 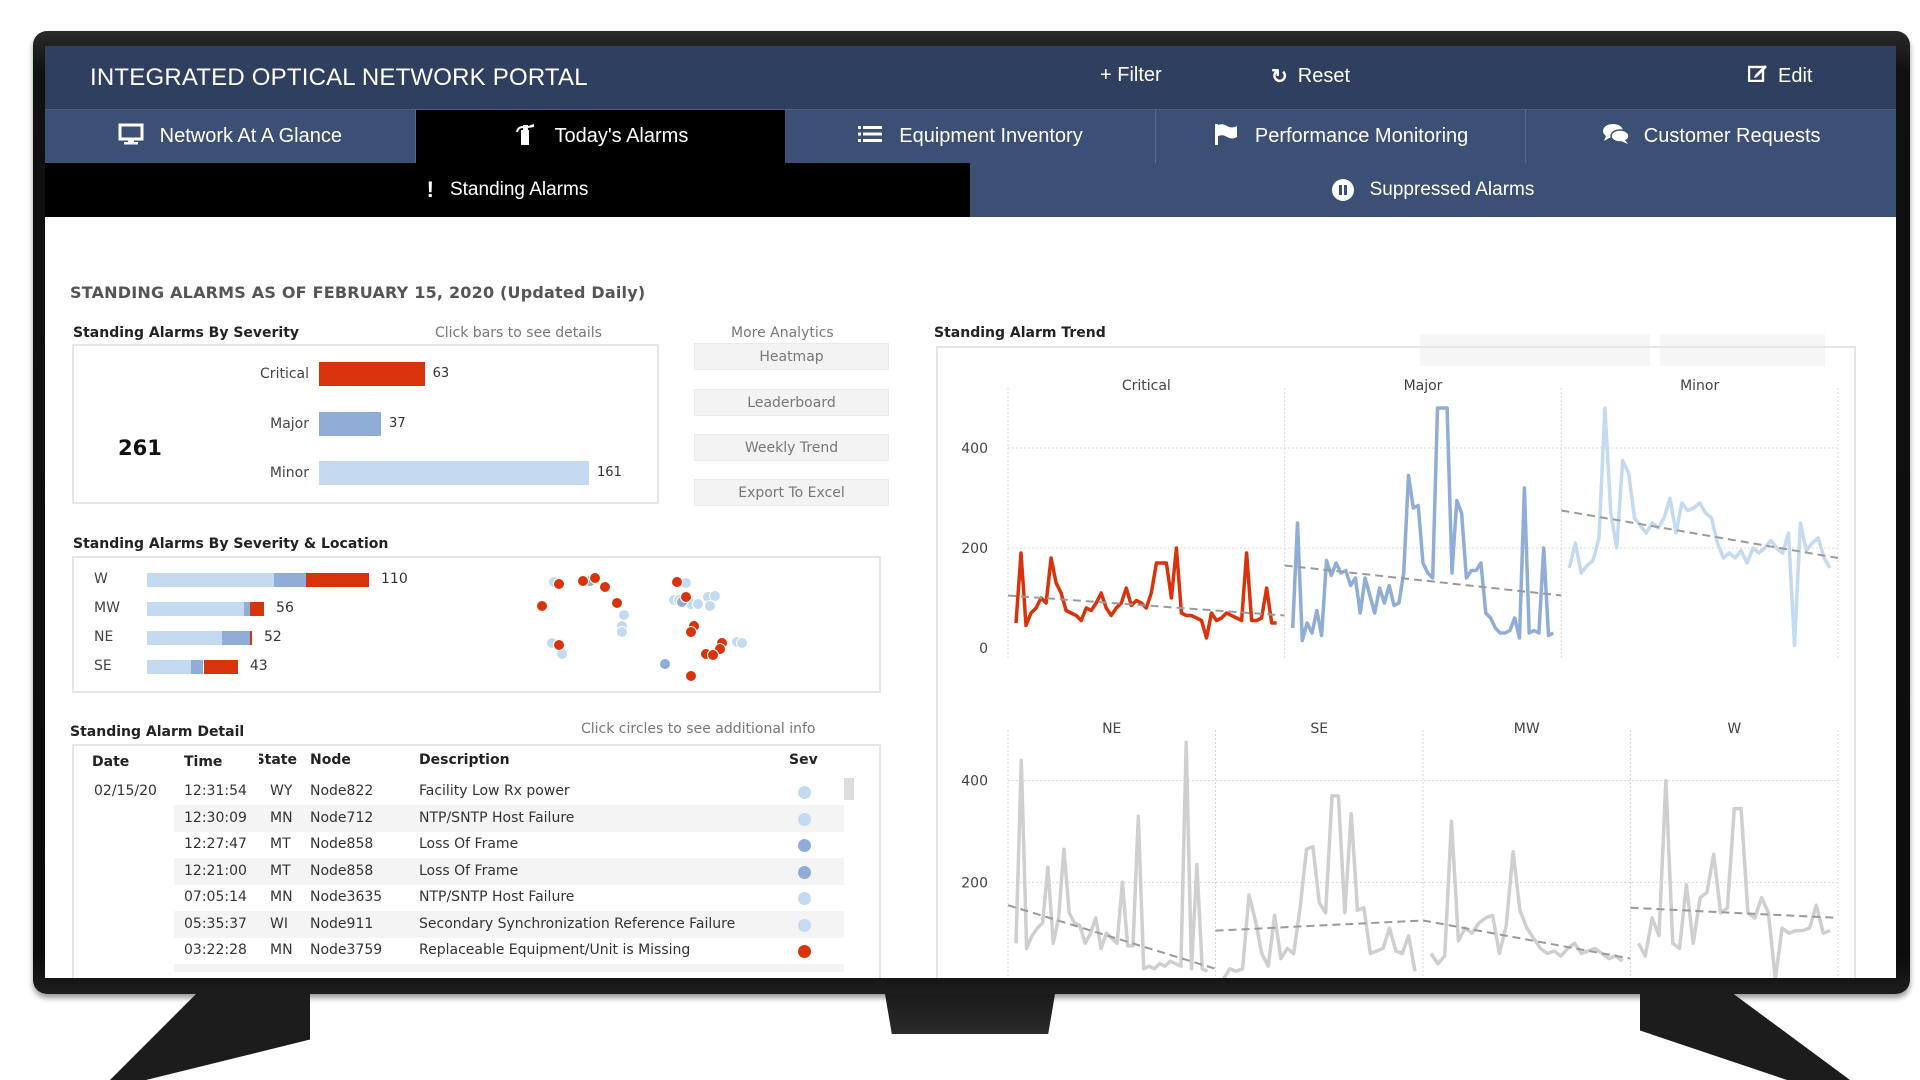 I want to click on location-total: 52, so click(x=272, y=637).